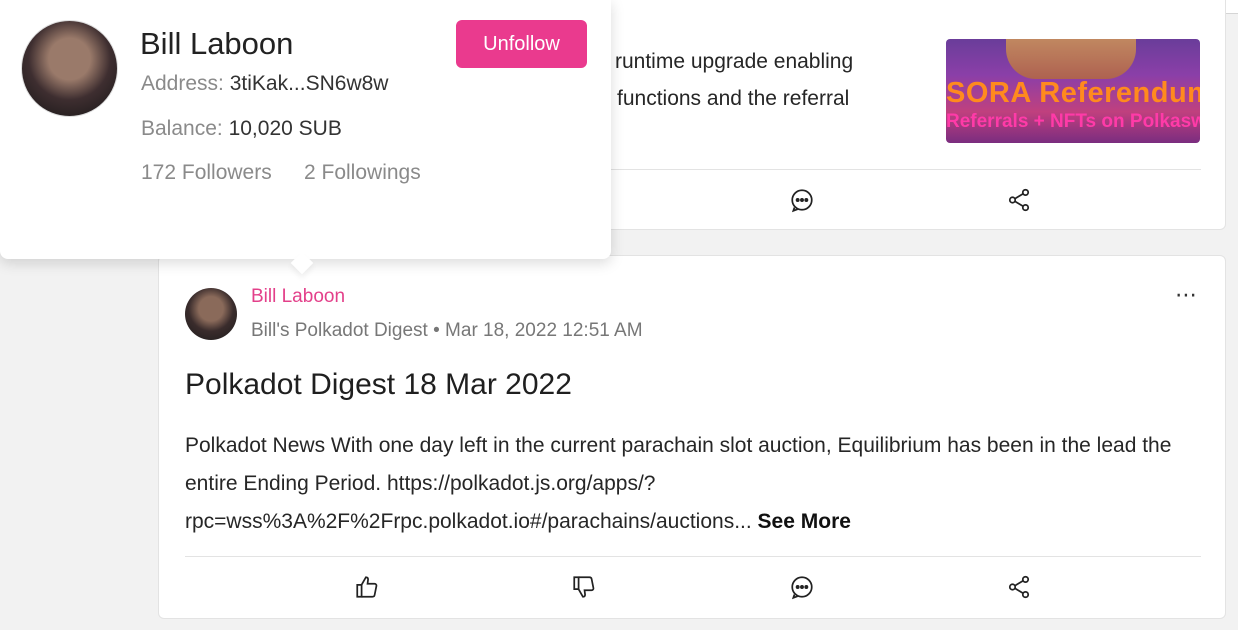 This screenshot has width=1238, height=630. What do you see at coordinates (521, 44) in the screenshot?
I see `unfollow-button: Unfollow` at bounding box center [521, 44].